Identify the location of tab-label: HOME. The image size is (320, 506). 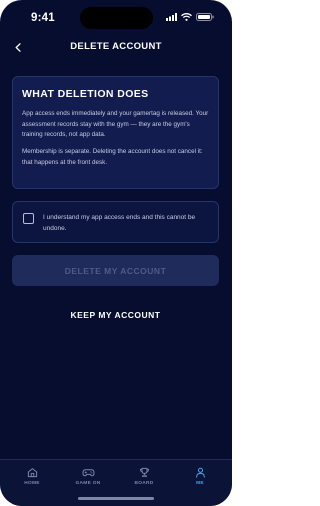
(32, 483).